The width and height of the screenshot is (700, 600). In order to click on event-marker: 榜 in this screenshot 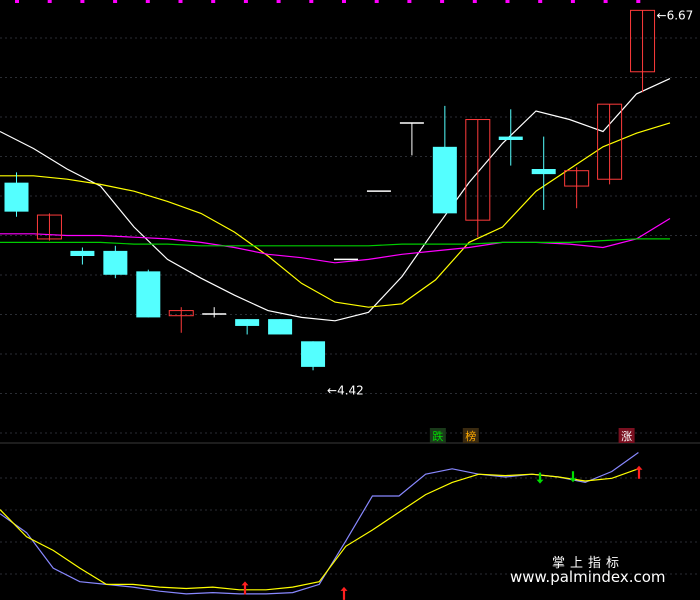, I will do `click(470, 436)`.